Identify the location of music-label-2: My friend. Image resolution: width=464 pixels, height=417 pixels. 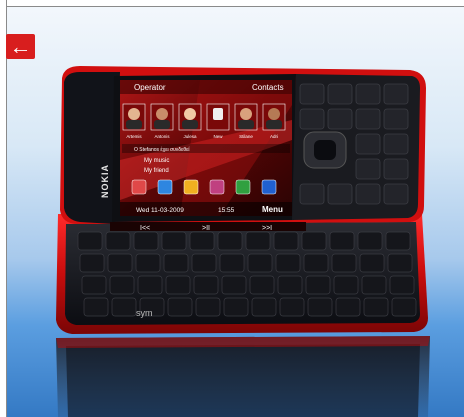
(156, 171).